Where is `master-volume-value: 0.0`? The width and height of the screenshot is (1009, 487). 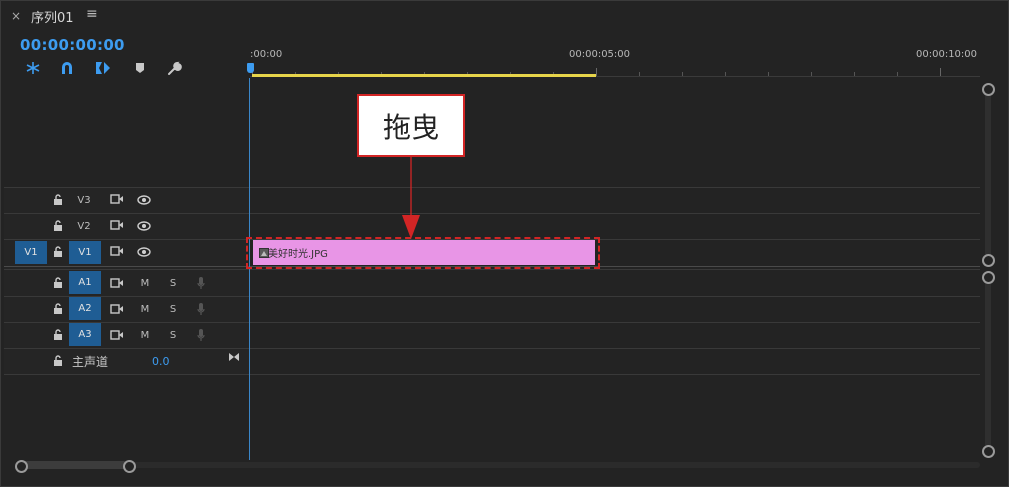 master-volume-value: 0.0 is located at coordinates (161, 361).